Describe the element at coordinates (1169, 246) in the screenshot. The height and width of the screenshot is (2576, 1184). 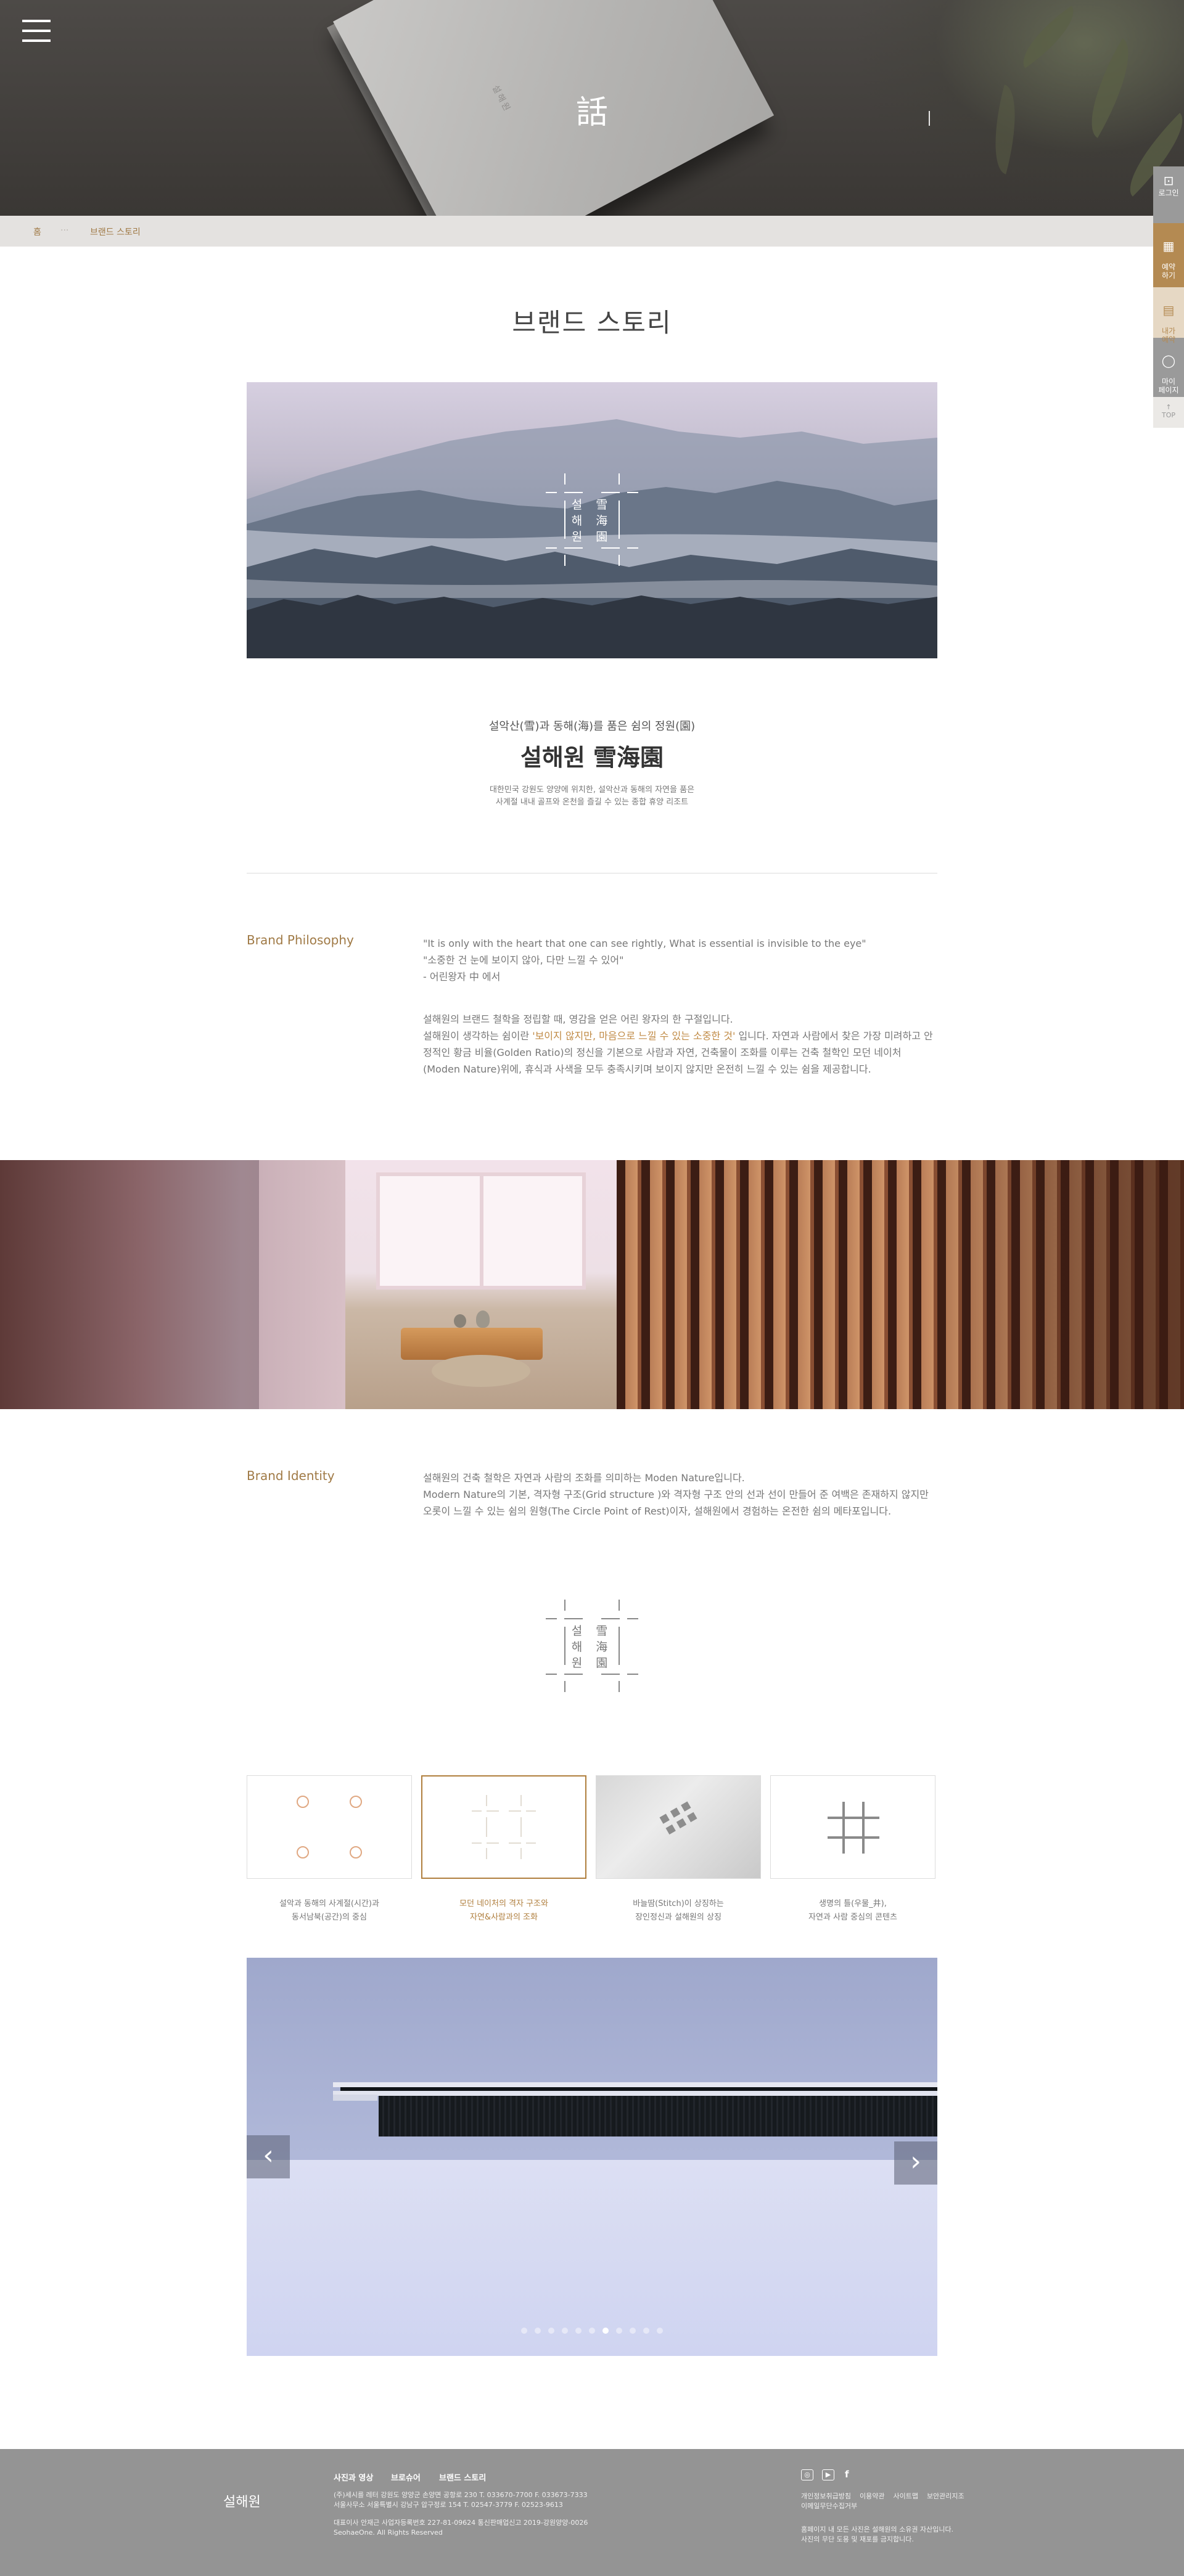
I see `calendar-icon: ▦` at that location.